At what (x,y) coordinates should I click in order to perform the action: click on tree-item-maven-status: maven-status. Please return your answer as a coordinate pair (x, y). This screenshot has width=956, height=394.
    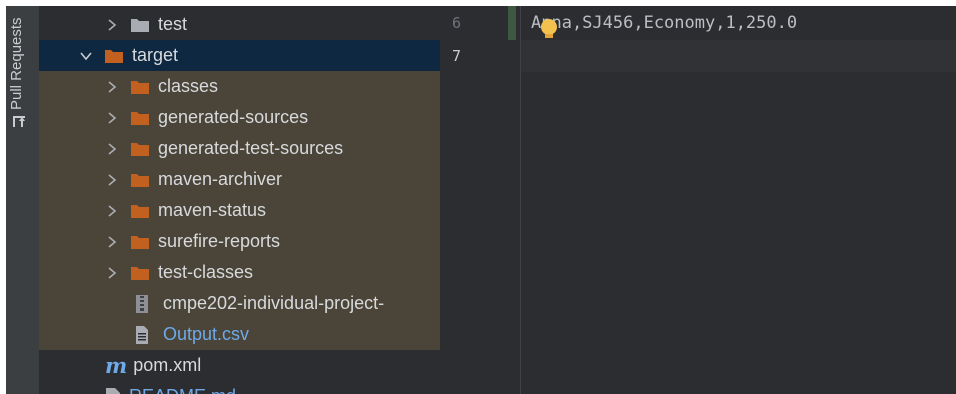
    Looking at the image, I should click on (239, 210).